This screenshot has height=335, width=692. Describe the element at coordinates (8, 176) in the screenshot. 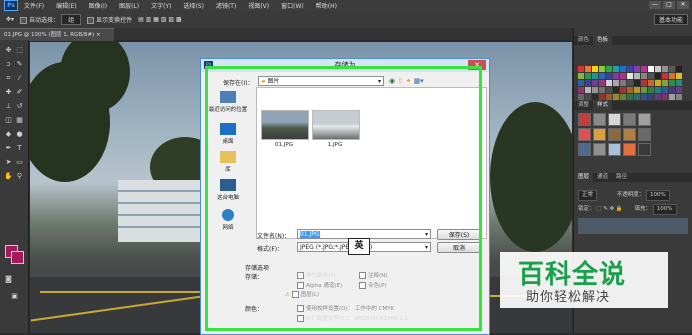

I see `hand-tool-icon: ✋` at that location.